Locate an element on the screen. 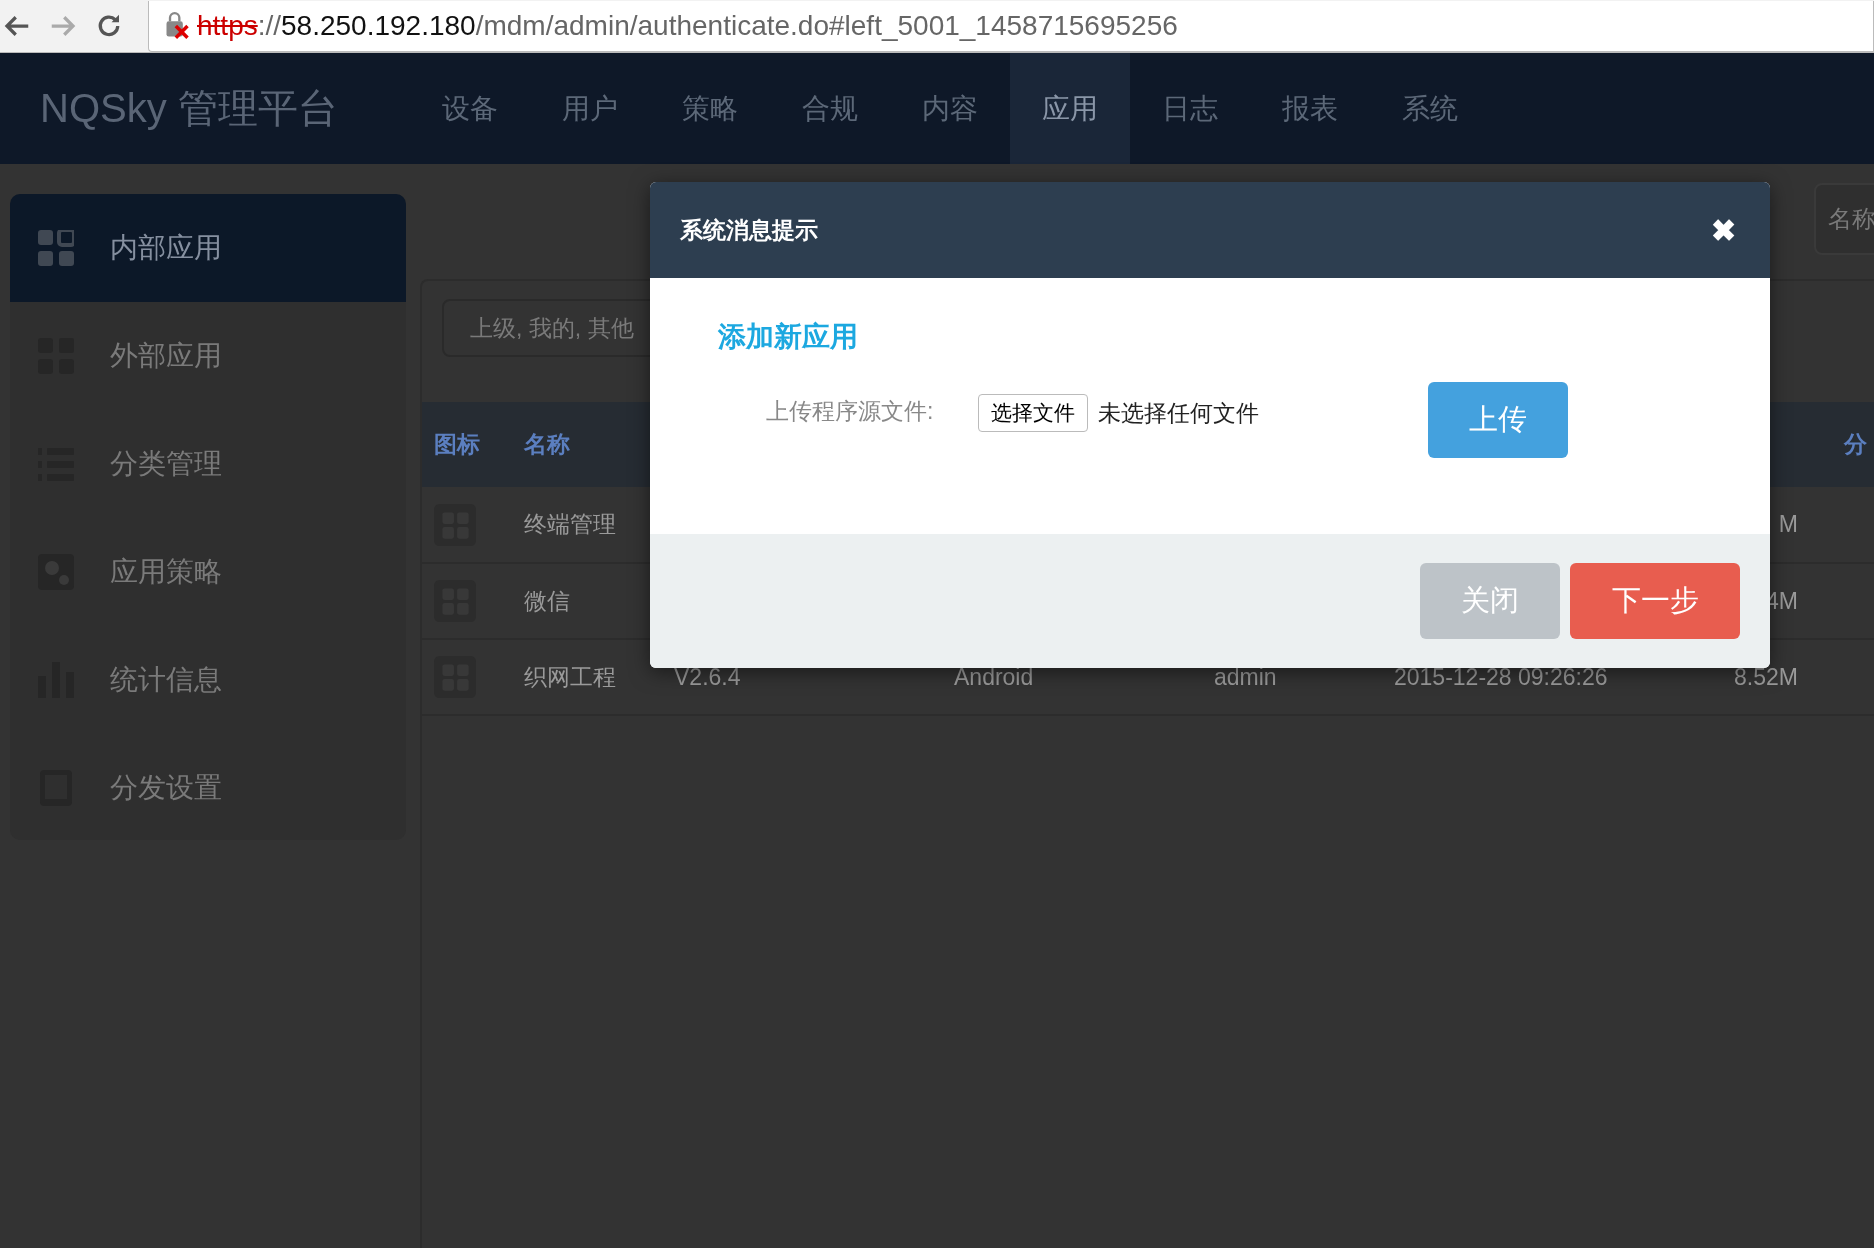 The width and height of the screenshot is (1874, 1248). dialog-title: 系统消息提示 is located at coordinates (749, 230).